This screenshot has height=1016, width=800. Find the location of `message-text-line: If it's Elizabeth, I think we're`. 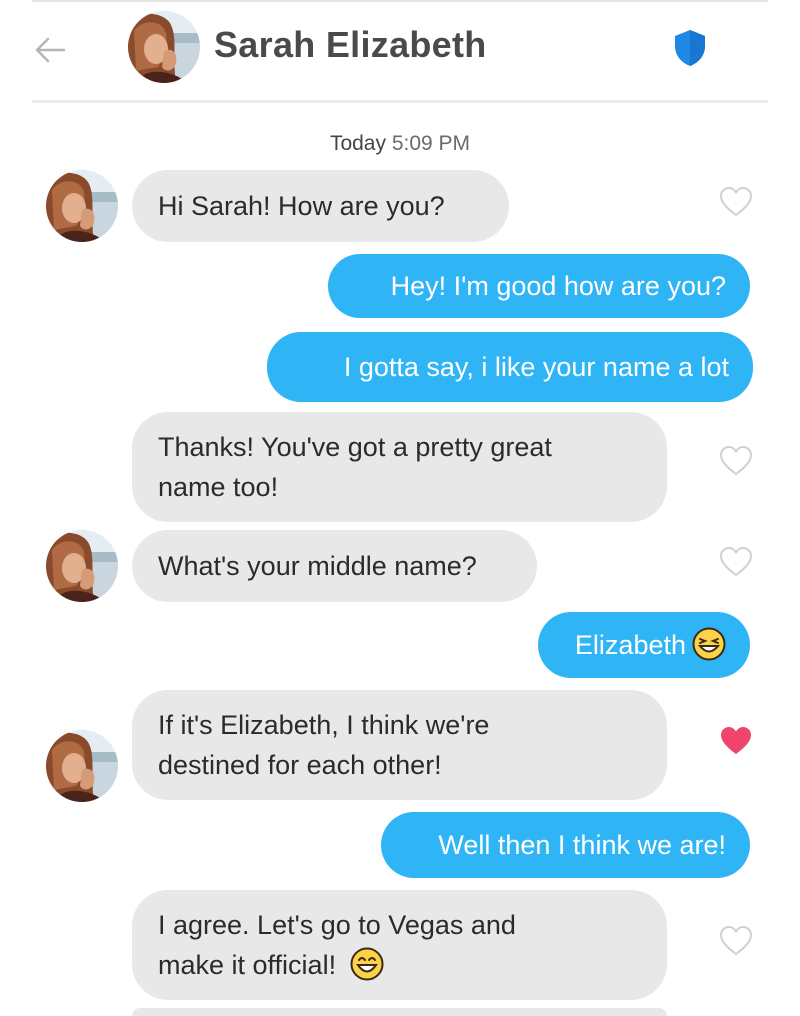

message-text-line: If it's Elizabeth, I think we're is located at coordinates (324, 725).